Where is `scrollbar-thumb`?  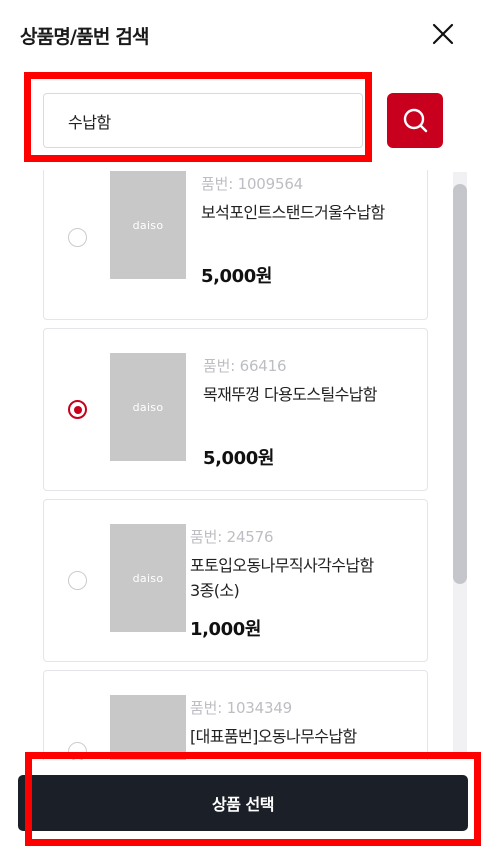
scrollbar-thumb is located at coordinates (460, 384).